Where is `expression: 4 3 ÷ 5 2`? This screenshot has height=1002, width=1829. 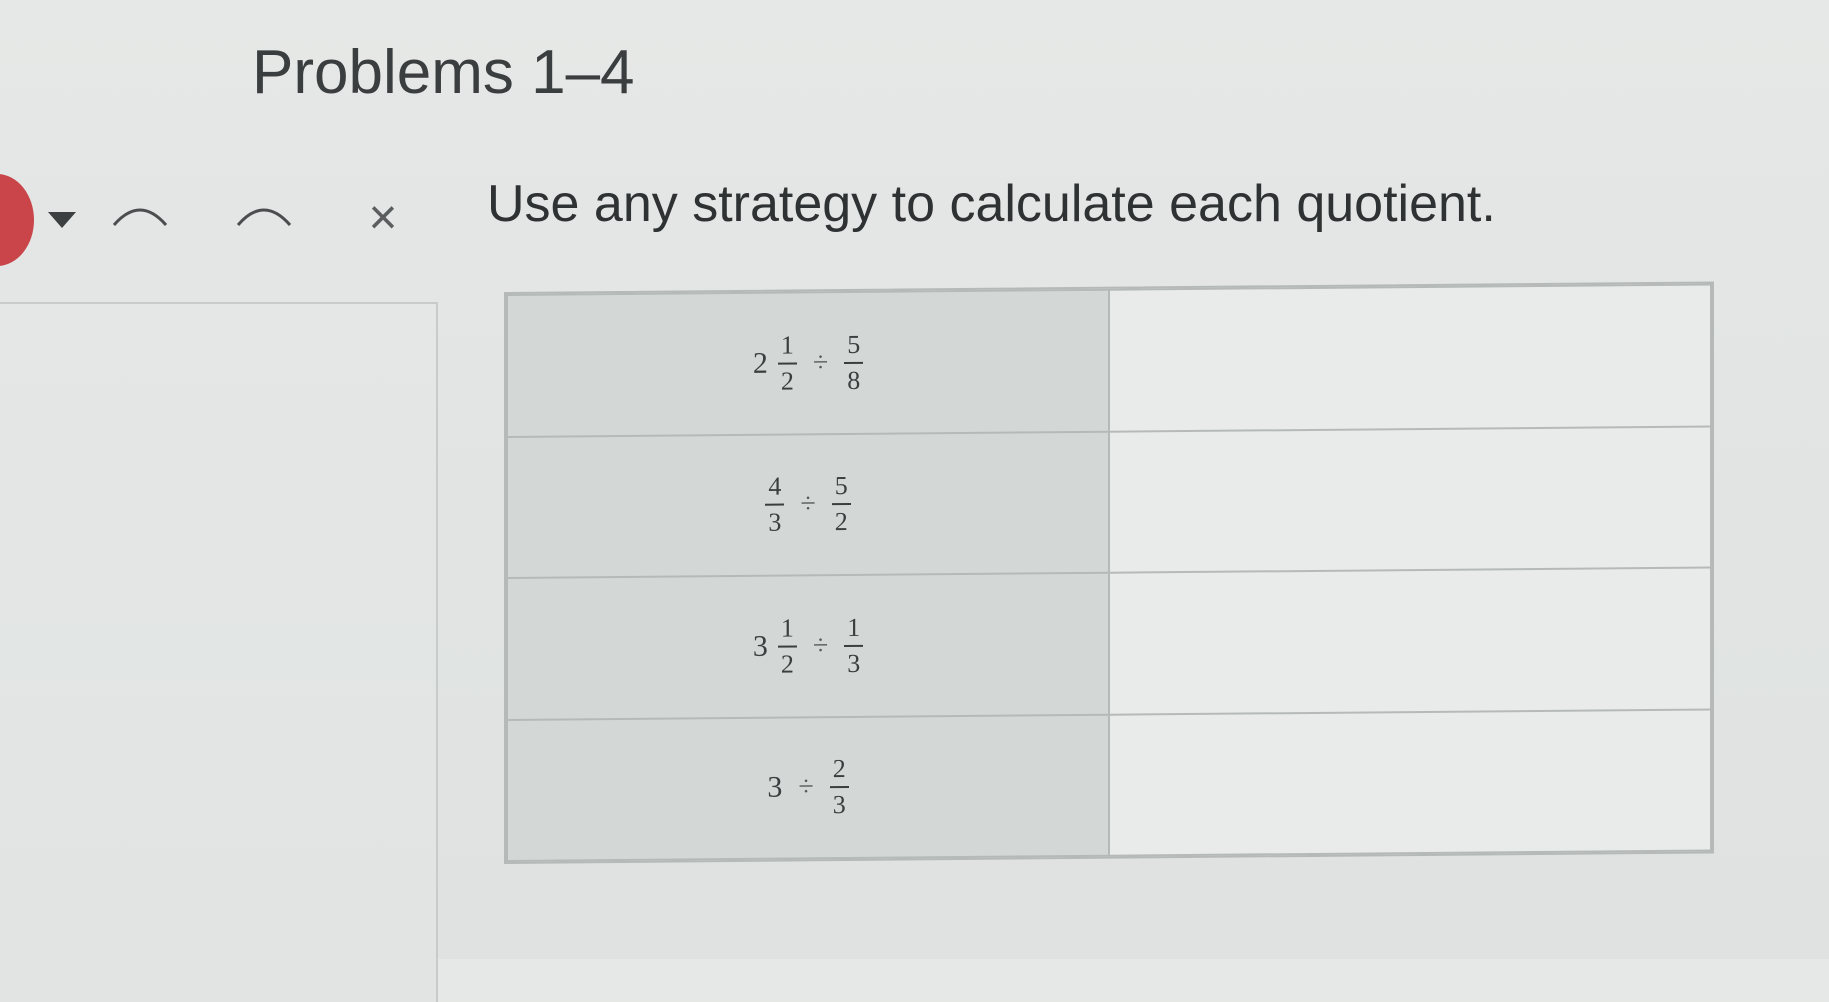 expression: 4 3 ÷ 5 2 is located at coordinates (808, 504).